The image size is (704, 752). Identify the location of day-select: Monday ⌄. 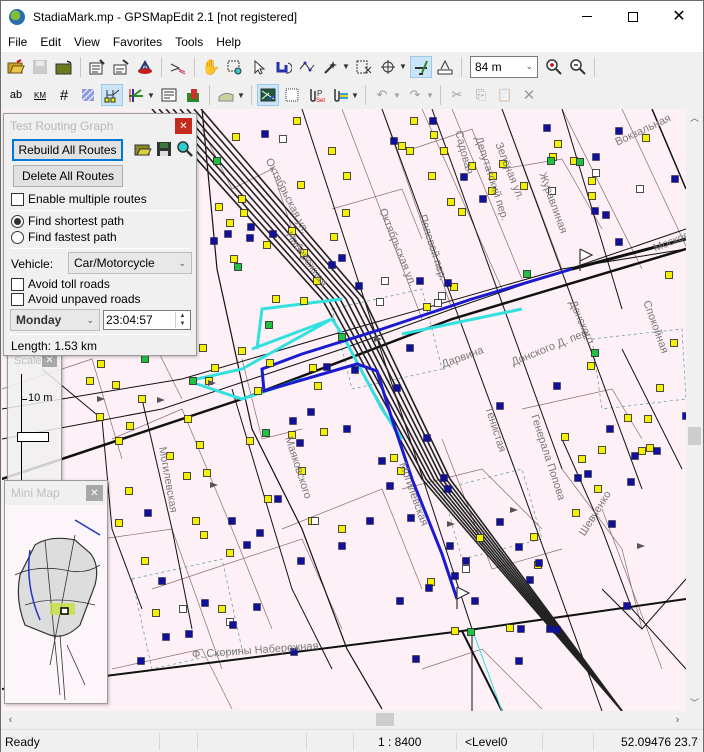
(55, 320).